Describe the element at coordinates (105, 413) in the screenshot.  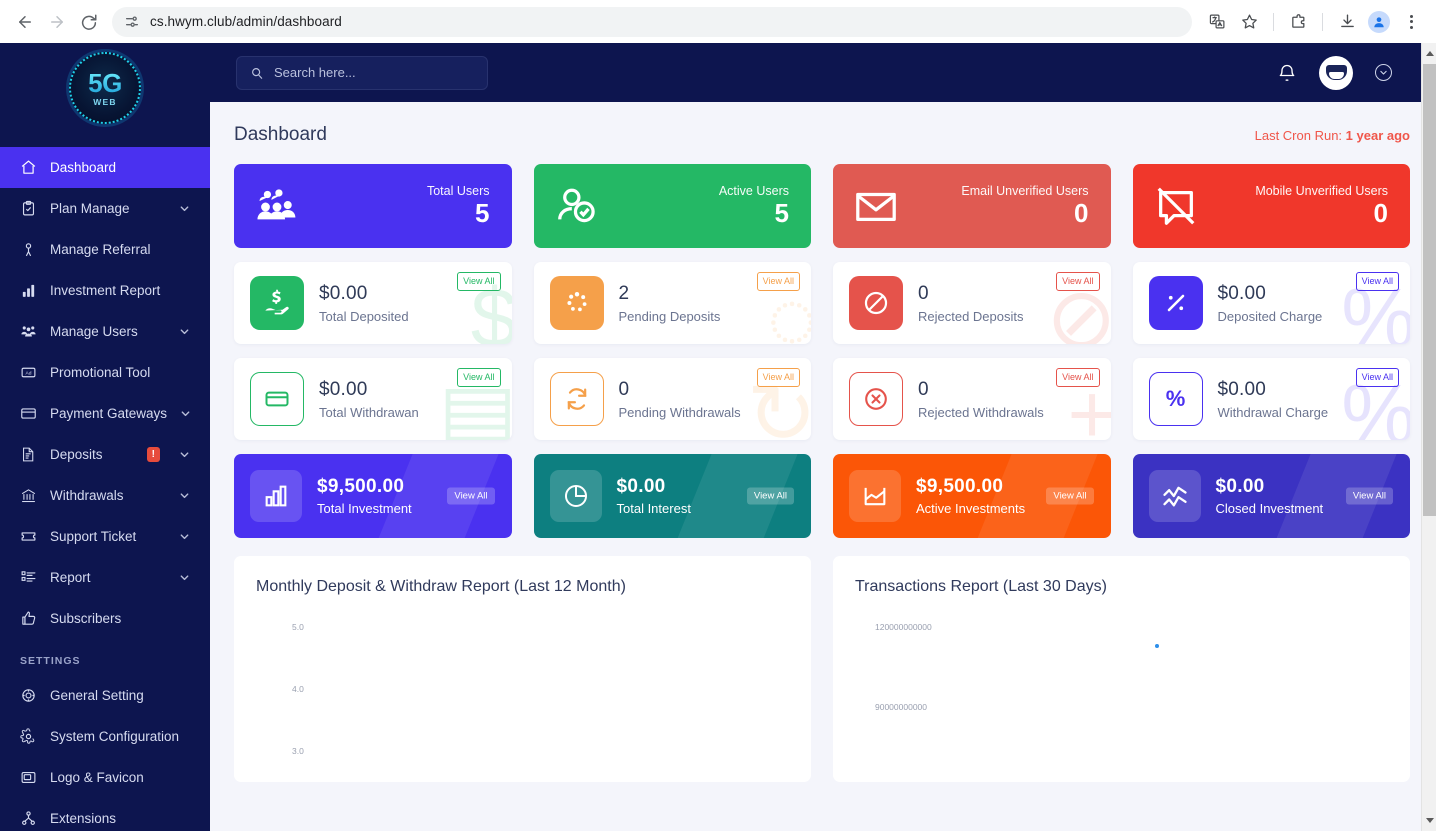
I see `sidebar-item-payment-gateways: Payment Gateways` at that location.